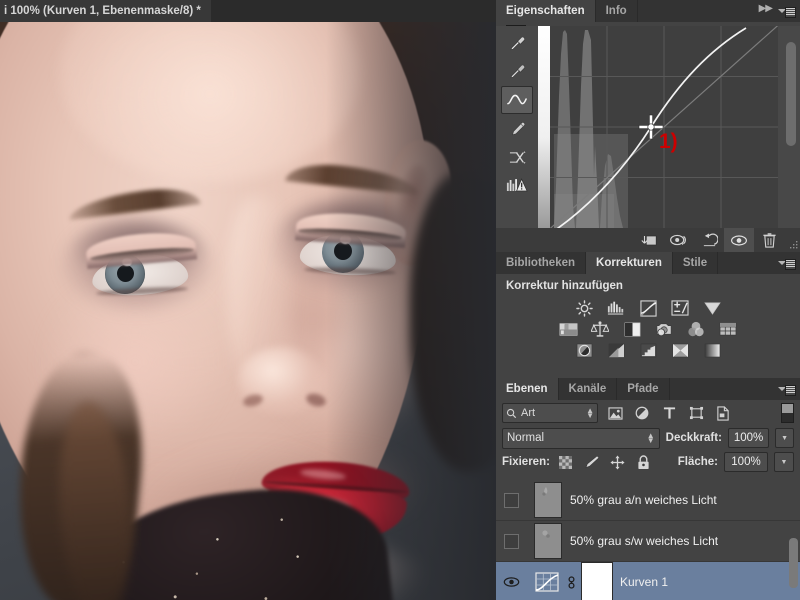  I want to click on fill-value: 100%, so click(746, 462).